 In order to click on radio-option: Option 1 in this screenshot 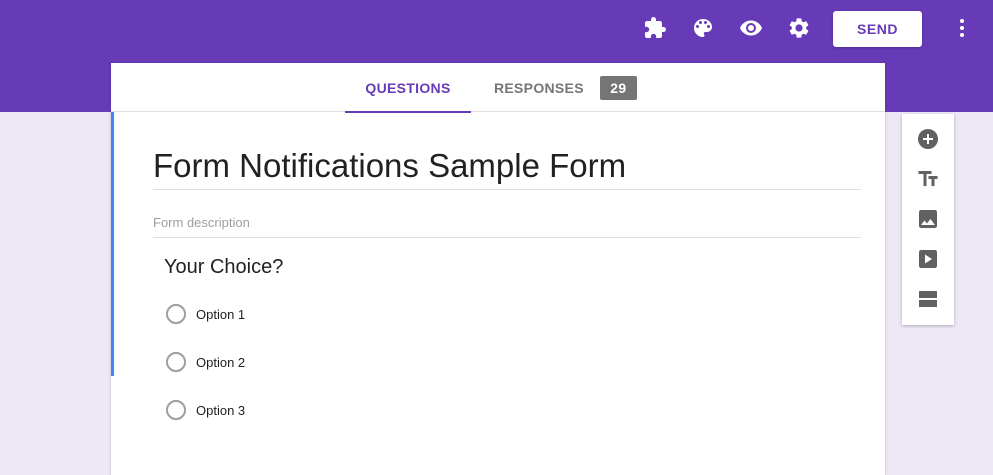, I will do `click(205, 314)`.